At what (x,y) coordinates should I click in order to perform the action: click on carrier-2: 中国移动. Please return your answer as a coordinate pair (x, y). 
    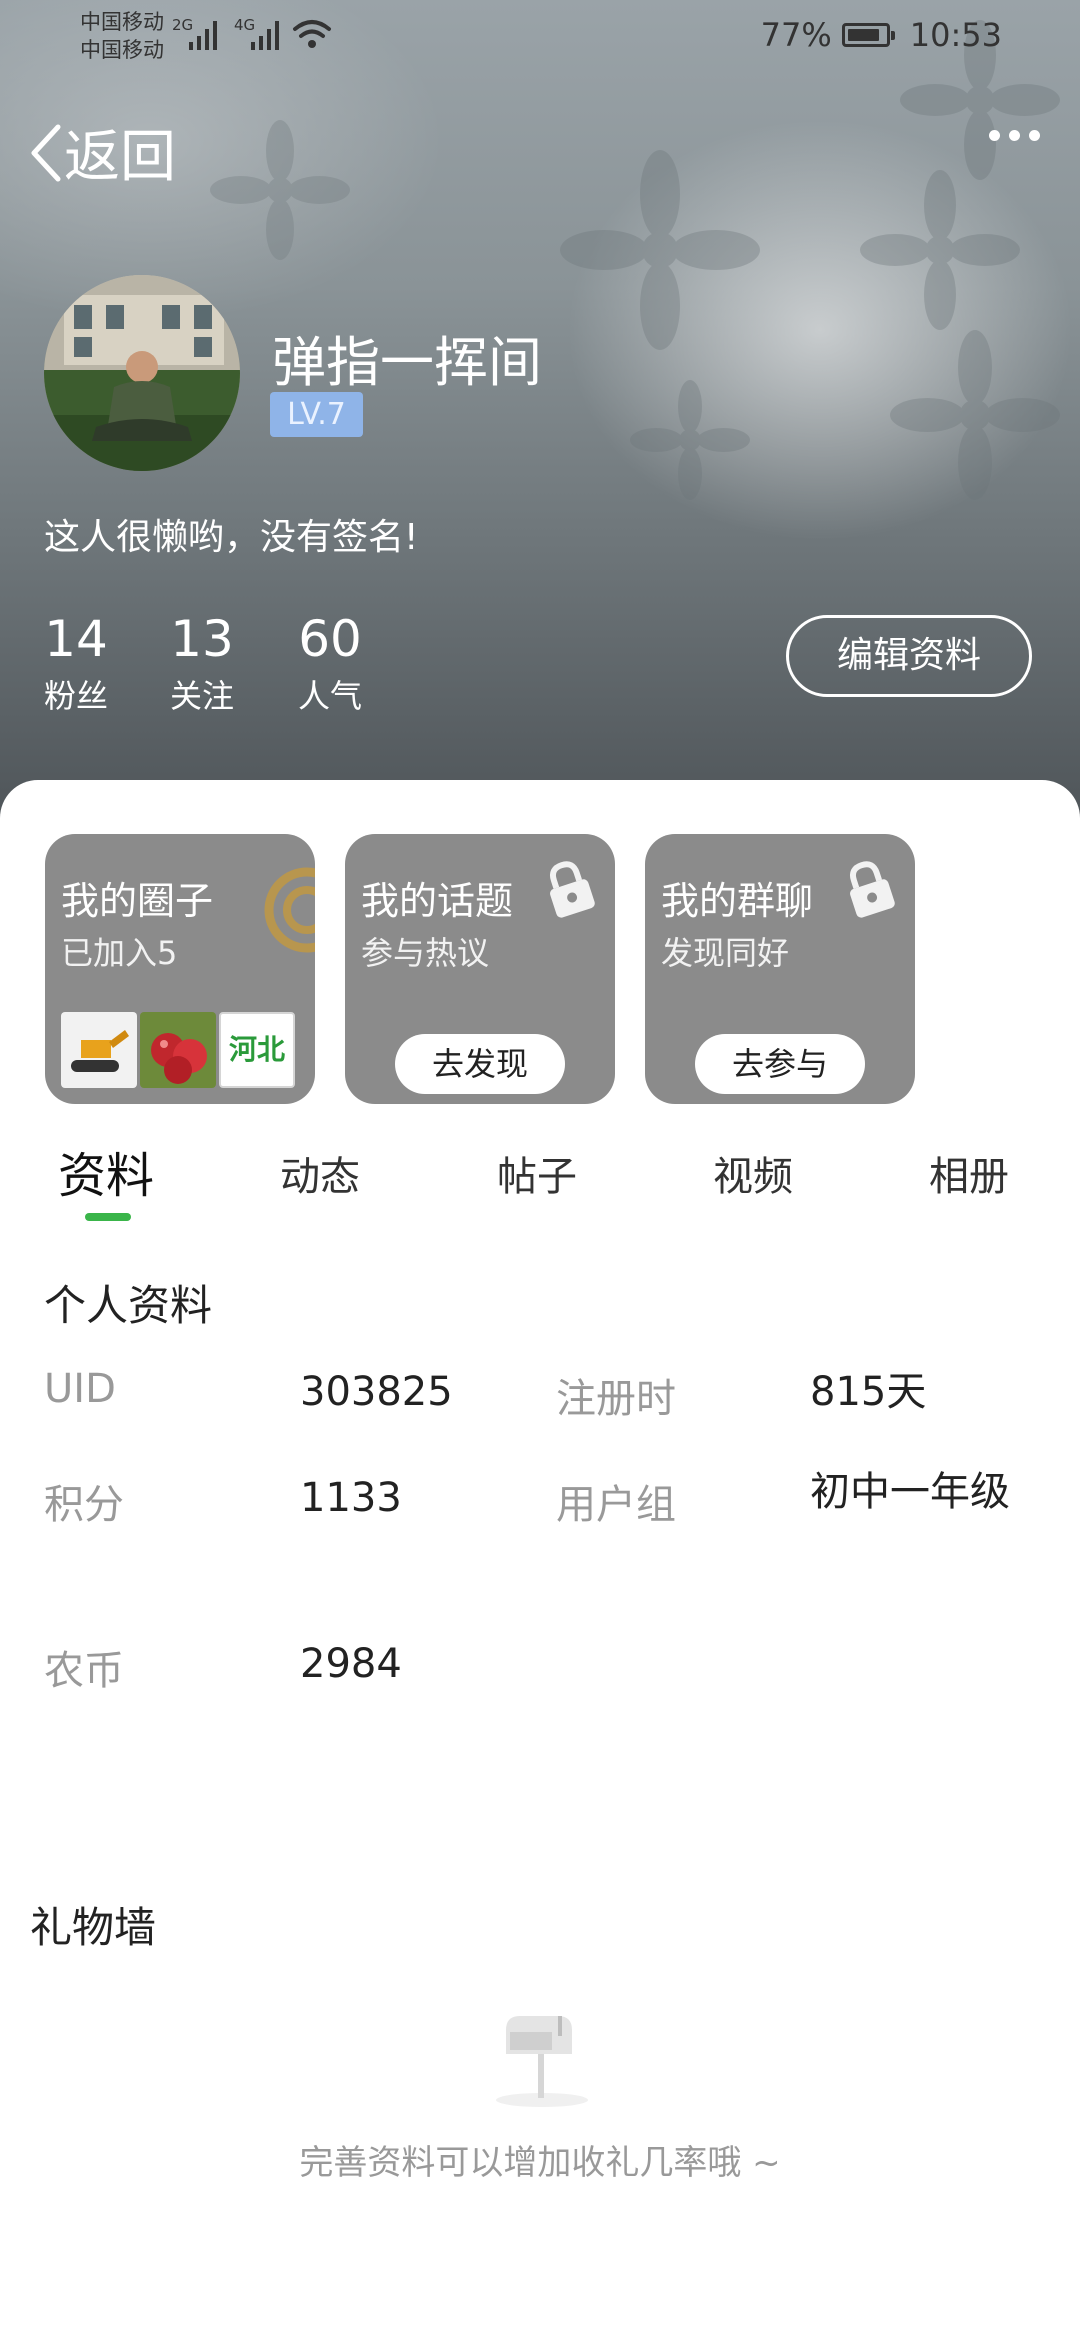
    Looking at the image, I should click on (122, 50).